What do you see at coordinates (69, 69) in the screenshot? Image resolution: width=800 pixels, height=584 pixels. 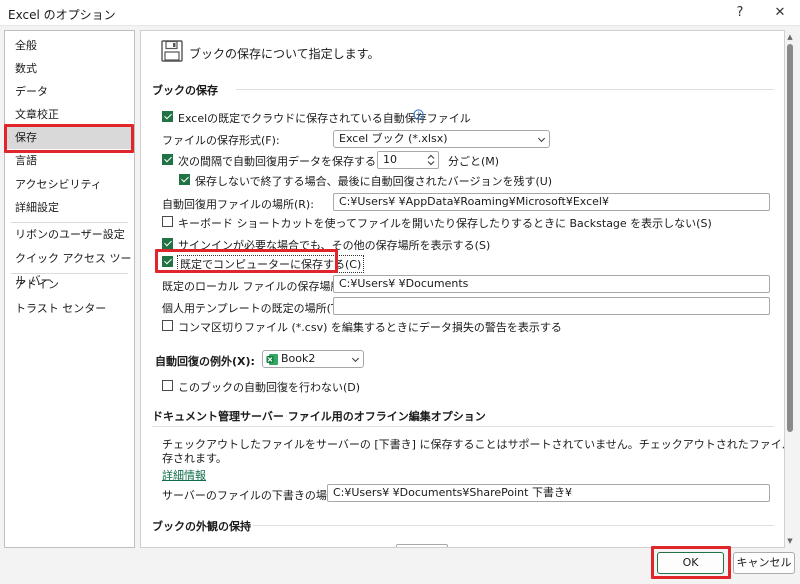 I see `sidebar-item-formulas: 数式` at bounding box center [69, 69].